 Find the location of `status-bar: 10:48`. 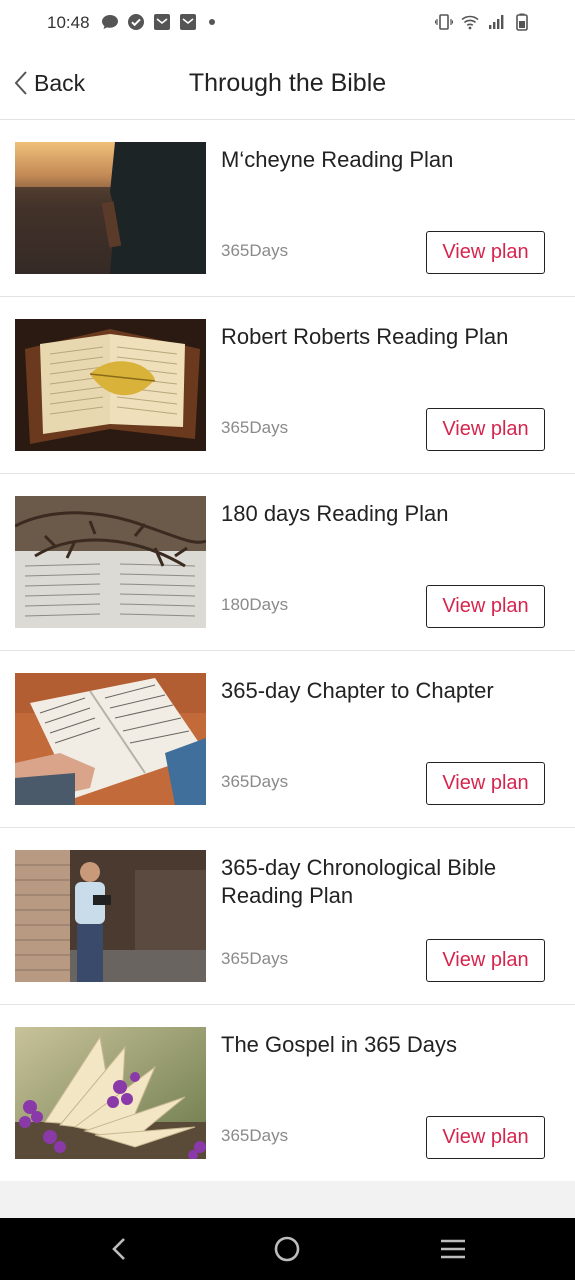

status-bar: 10:48 is located at coordinates (287, 24).